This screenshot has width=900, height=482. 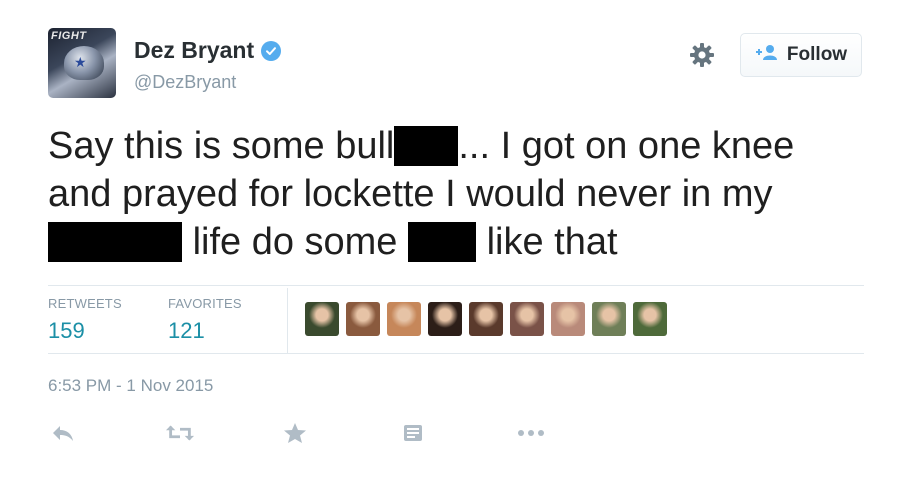 What do you see at coordinates (205, 331) in the screenshot?
I see `favorites-count: 121` at bounding box center [205, 331].